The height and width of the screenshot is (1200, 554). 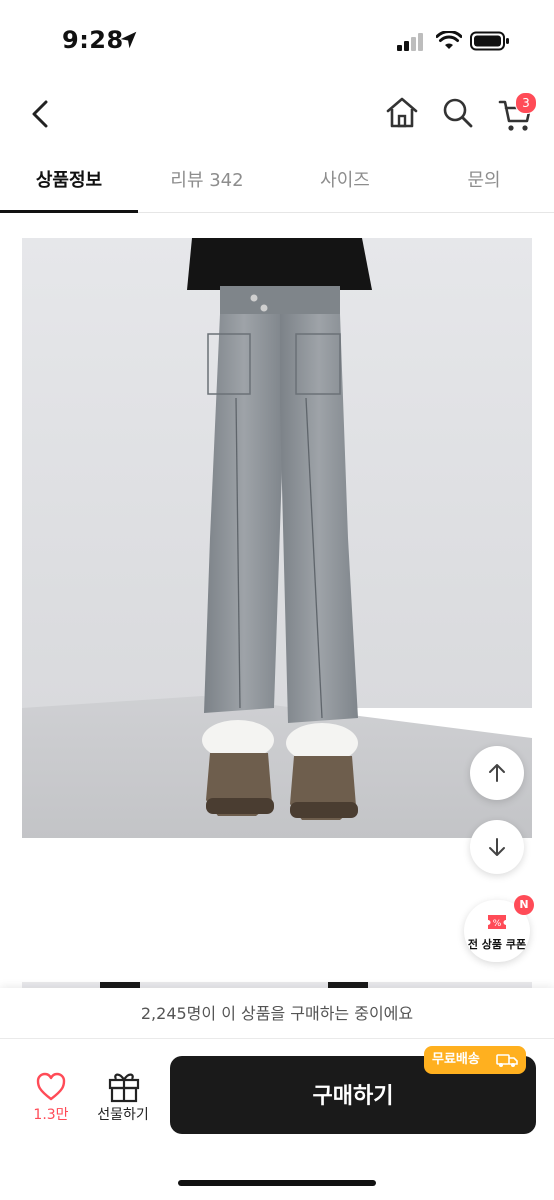 I want to click on coupon-label: 전 상품 쿠폰, so click(x=497, y=944).